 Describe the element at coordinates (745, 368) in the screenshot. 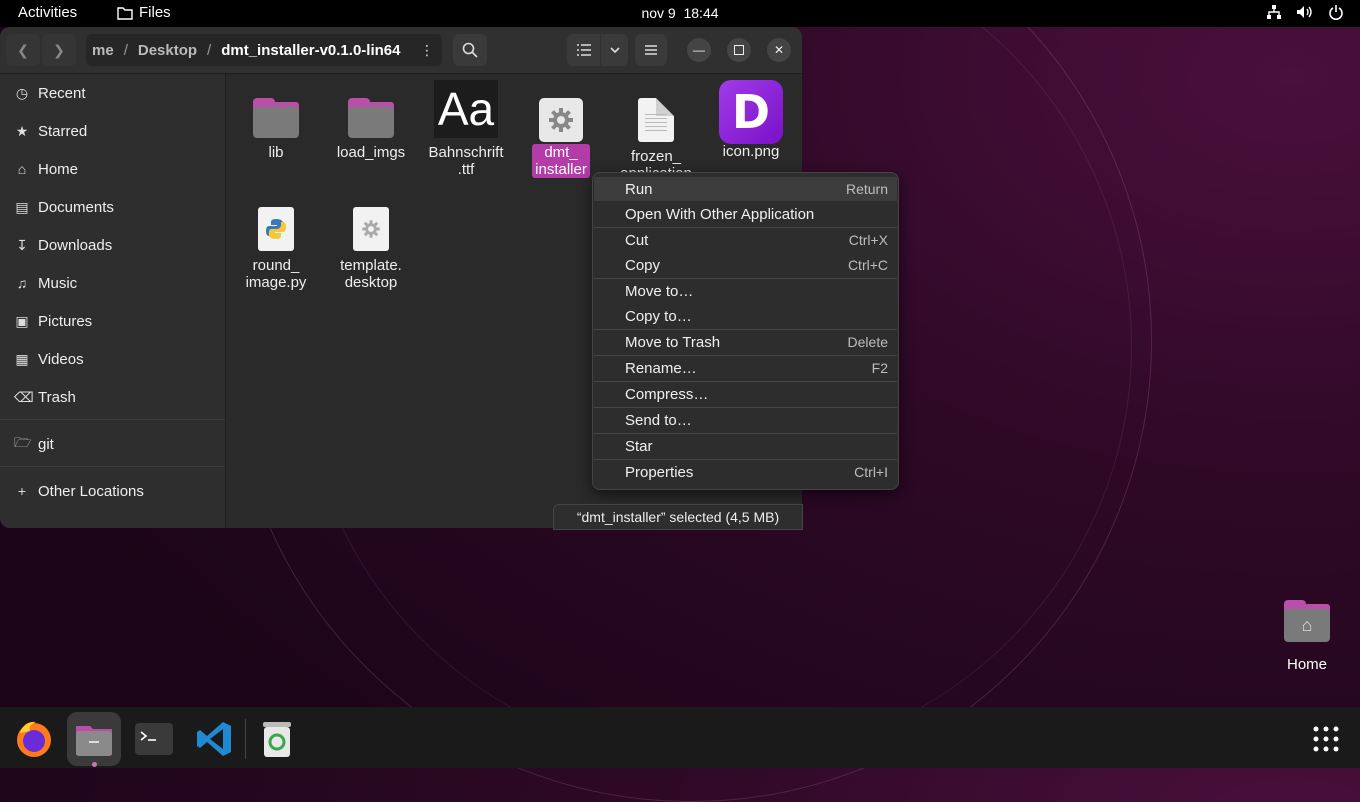

I see `menu-item-rename: Rename… F2` at that location.